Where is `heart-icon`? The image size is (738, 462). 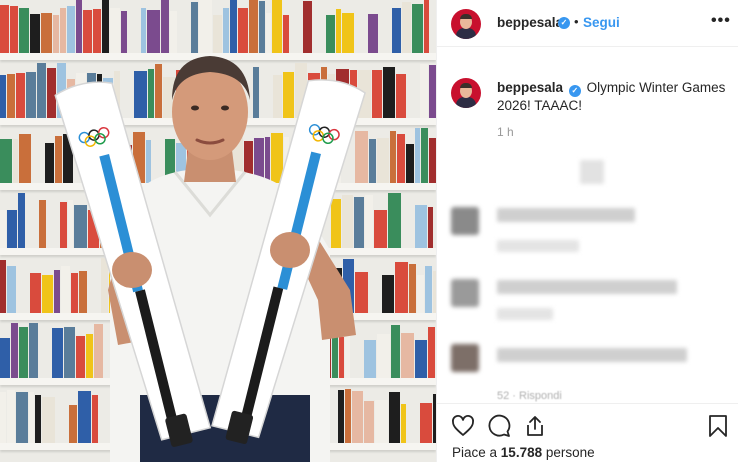
heart-icon is located at coordinates (463, 426).